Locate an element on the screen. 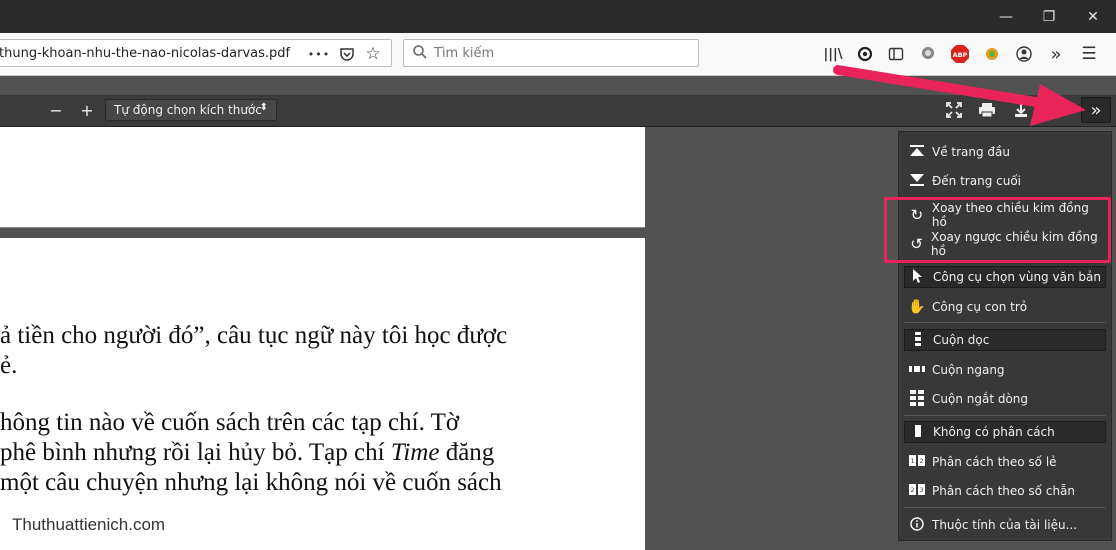  menu-label: Cuộn ngắt dòng is located at coordinates (980, 399).